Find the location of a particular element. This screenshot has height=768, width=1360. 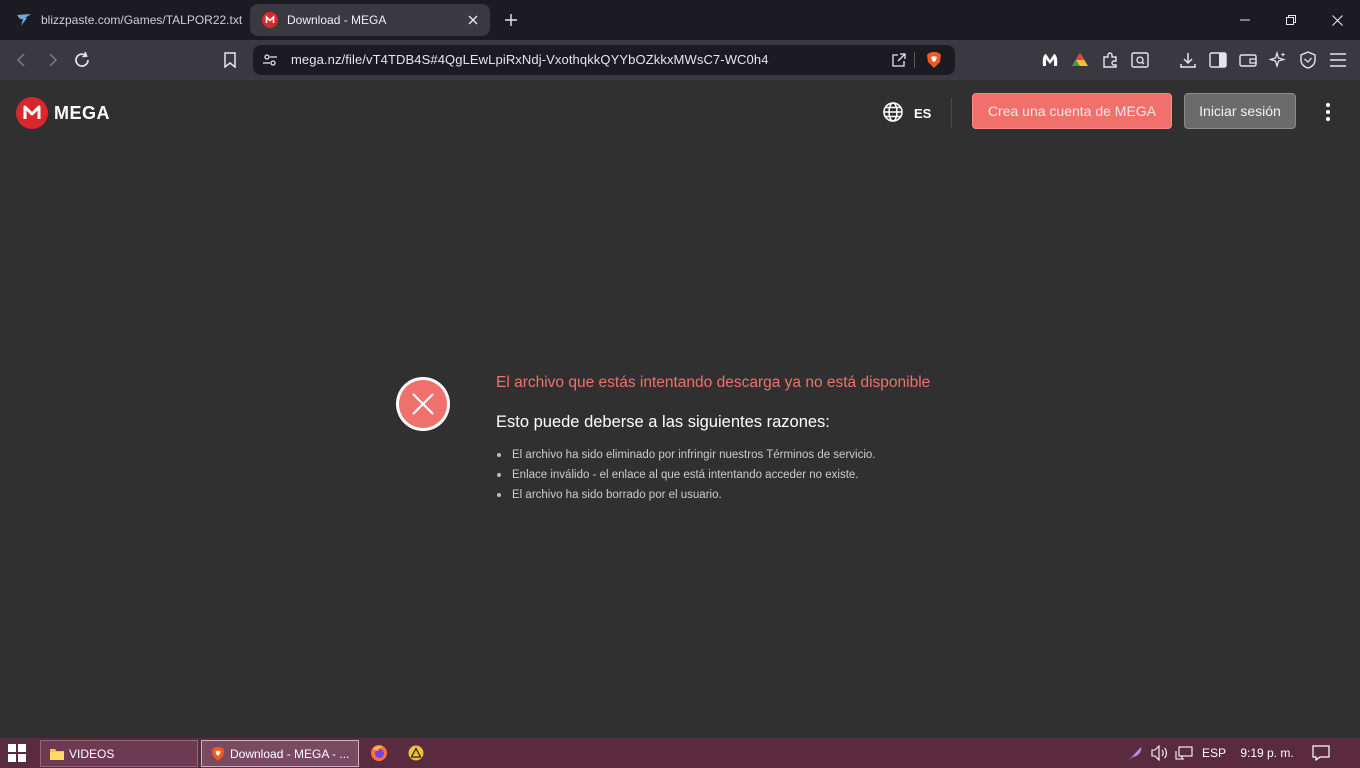

brave-browser-icon is located at coordinates (218, 754).